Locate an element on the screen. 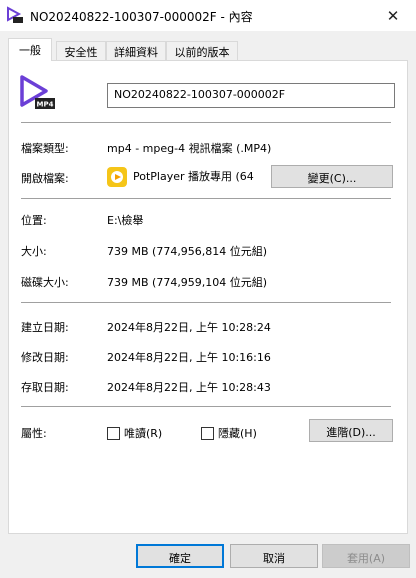 The width and height of the screenshot is (416, 578). size-on-disk-label: 磁碟大小: is located at coordinates (45, 282).